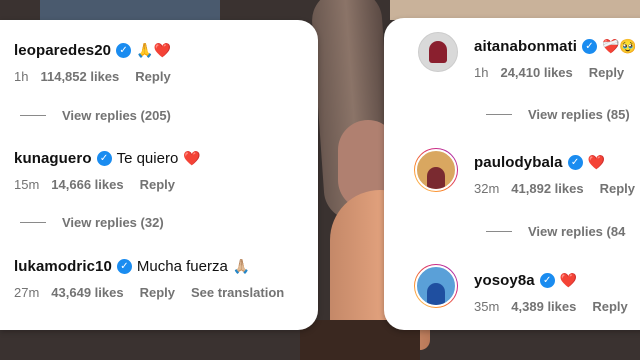  I want to click on comment-text: Mucha fuerza, so click(182, 266).